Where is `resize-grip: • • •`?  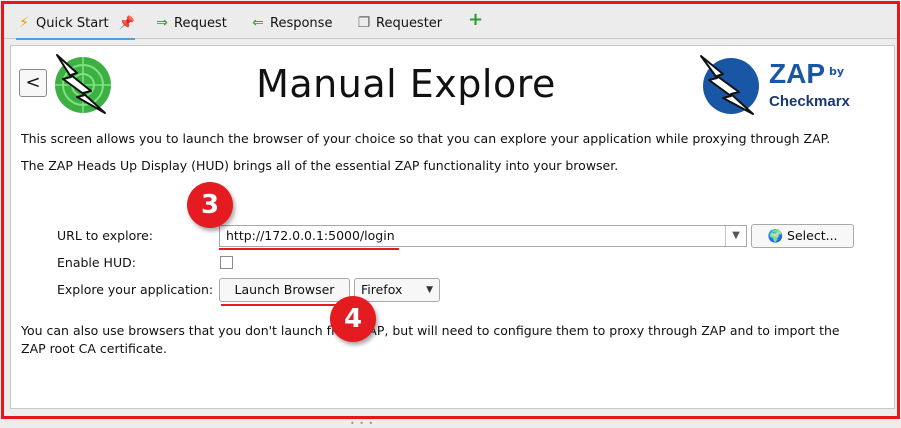
resize-grip: • • • is located at coordinates (362, 423).